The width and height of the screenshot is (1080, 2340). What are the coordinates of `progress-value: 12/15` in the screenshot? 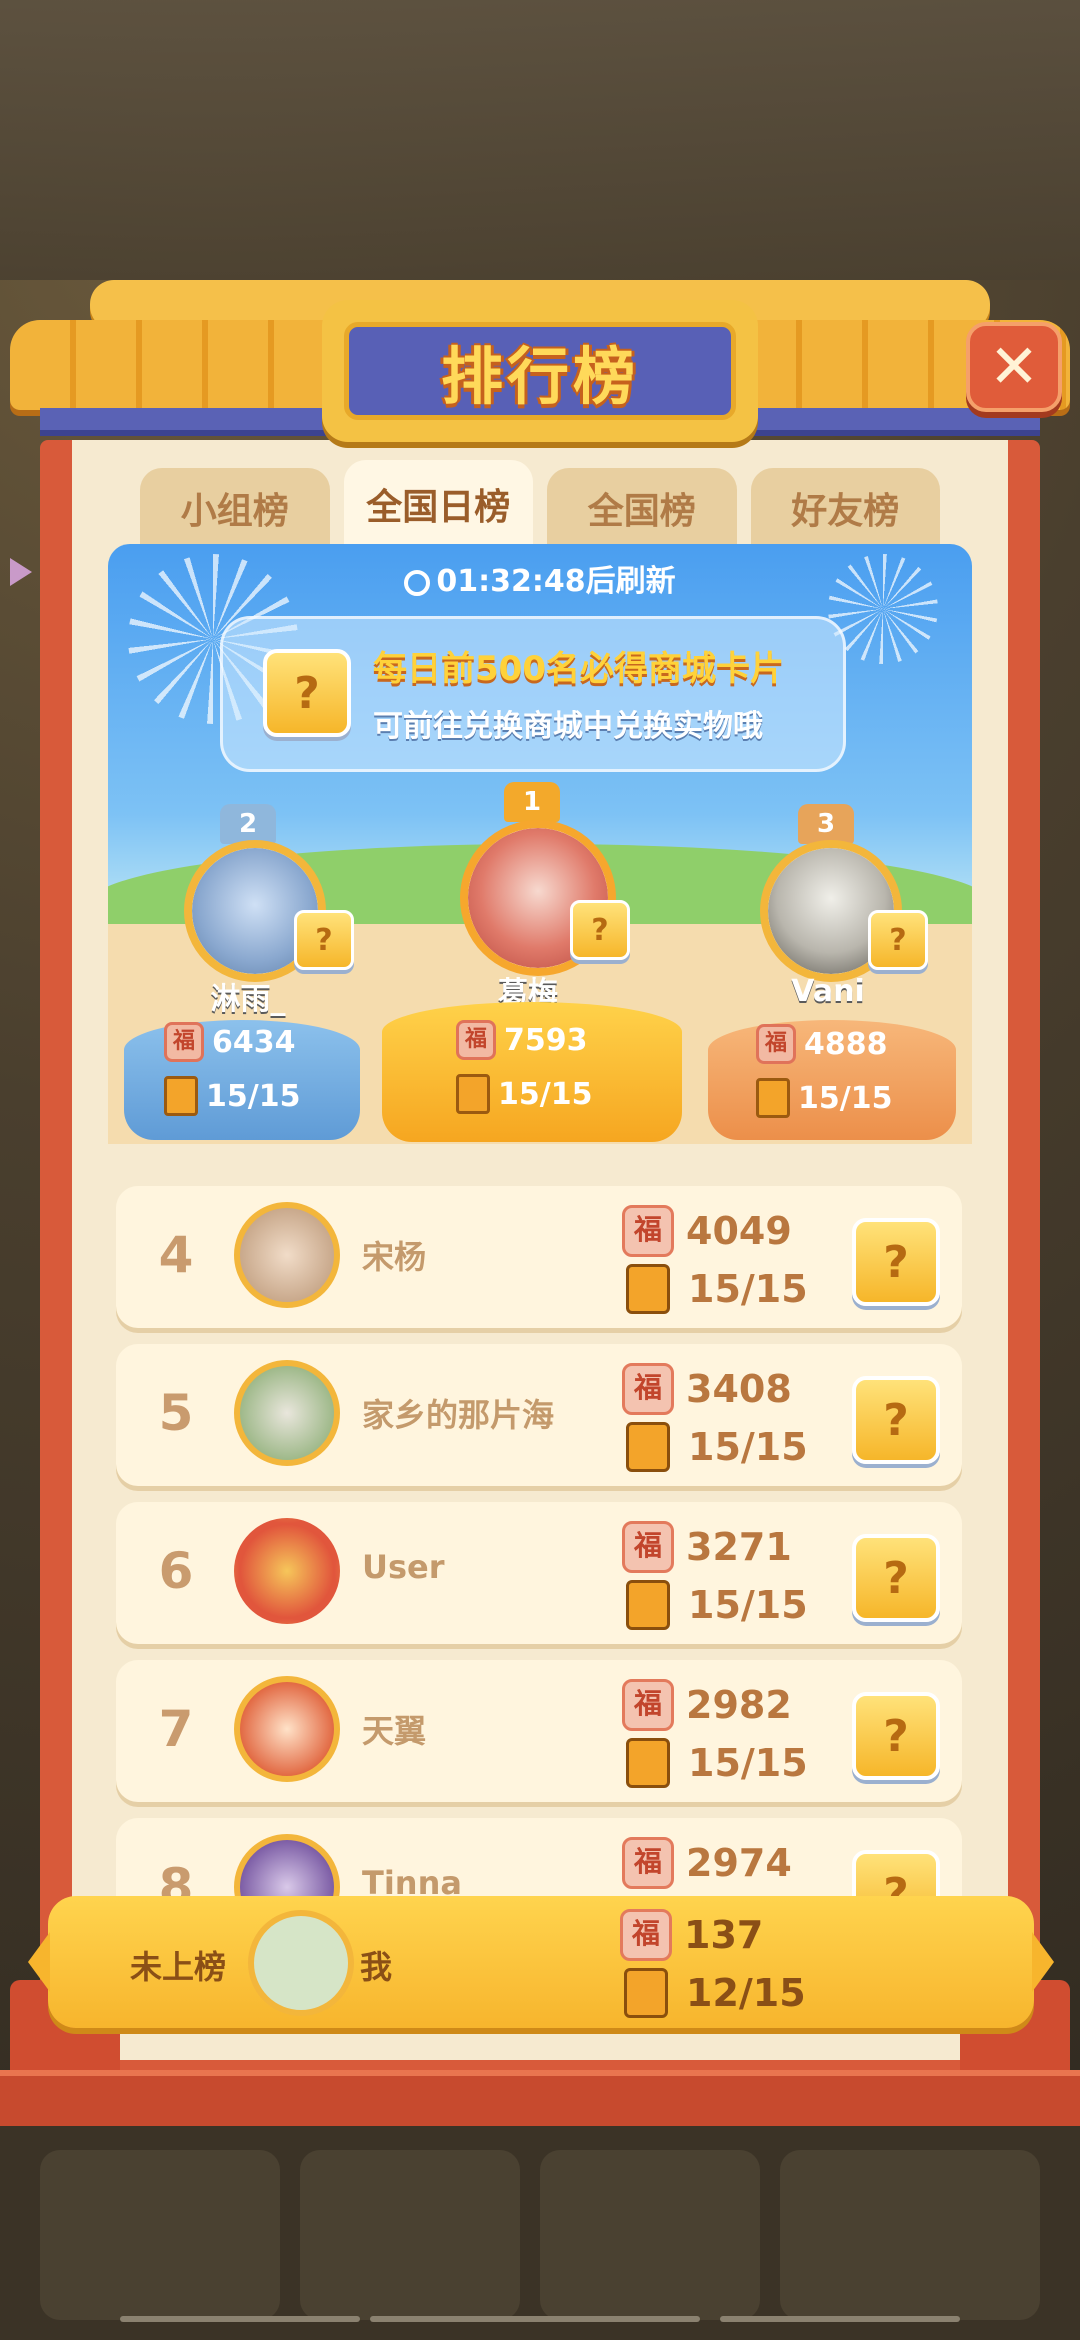 It's located at (746, 1993).